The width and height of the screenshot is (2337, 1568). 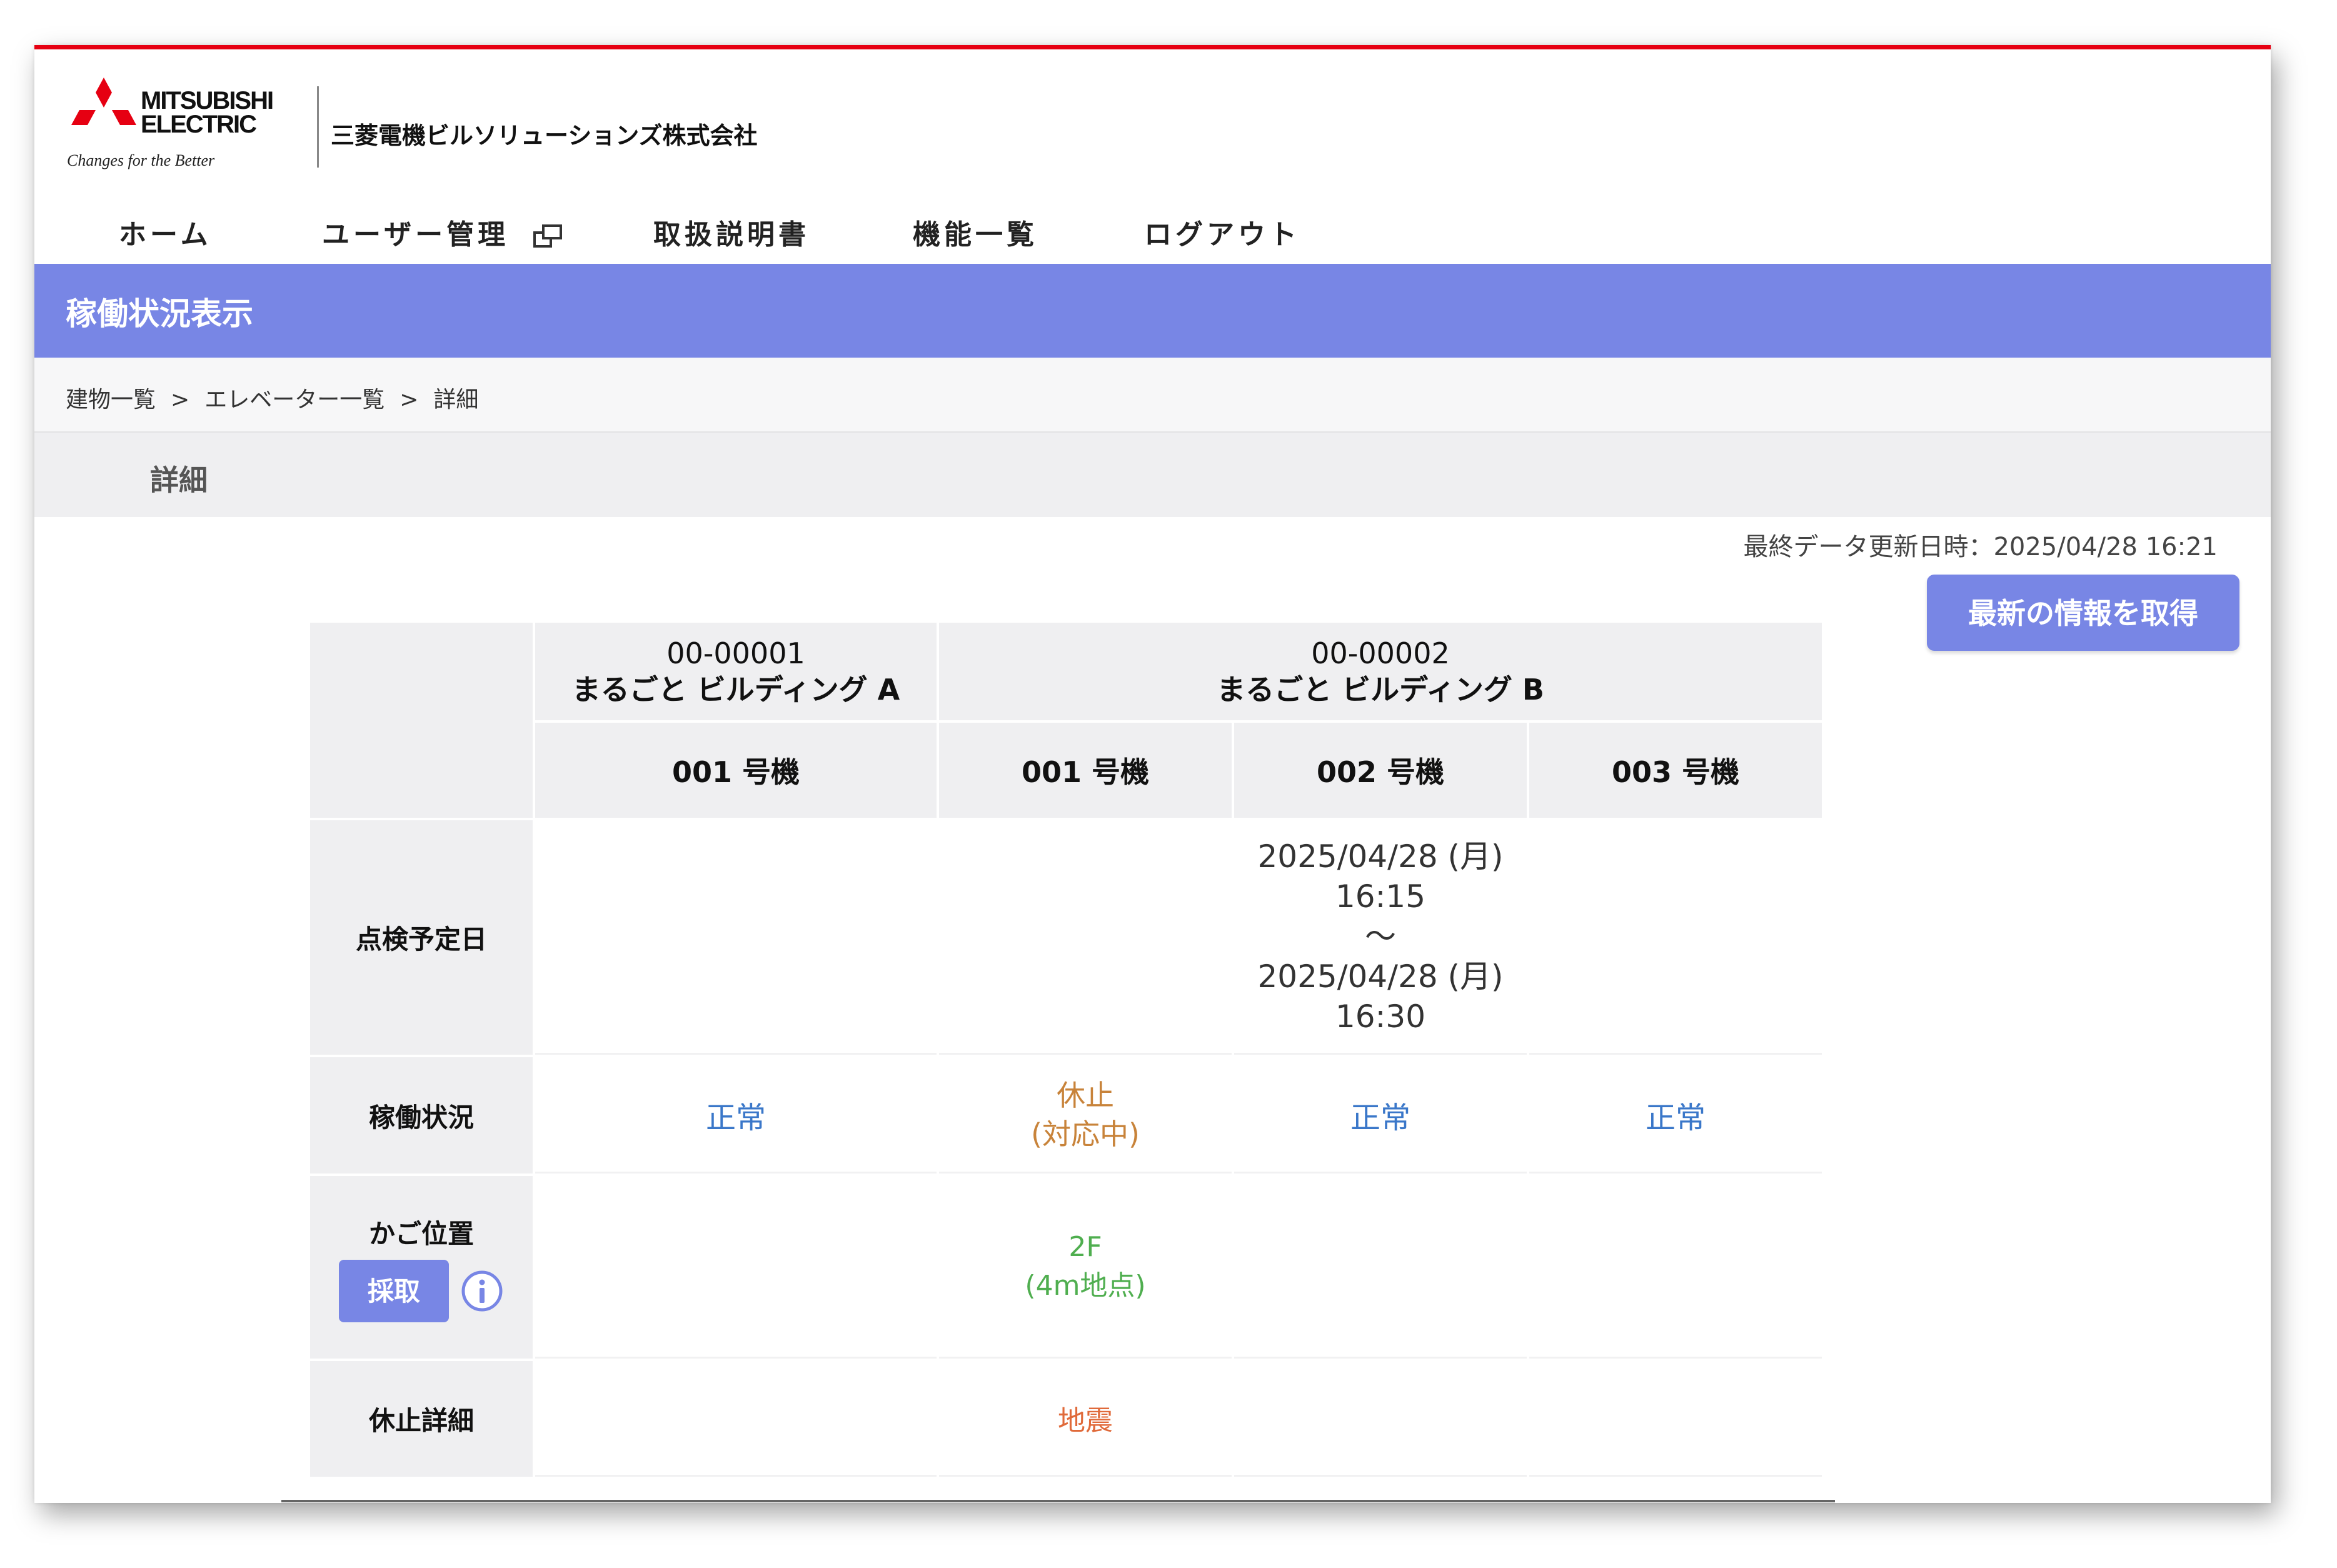 I want to click on brand-tagline: Changes for the Better, so click(x=141, y=160).